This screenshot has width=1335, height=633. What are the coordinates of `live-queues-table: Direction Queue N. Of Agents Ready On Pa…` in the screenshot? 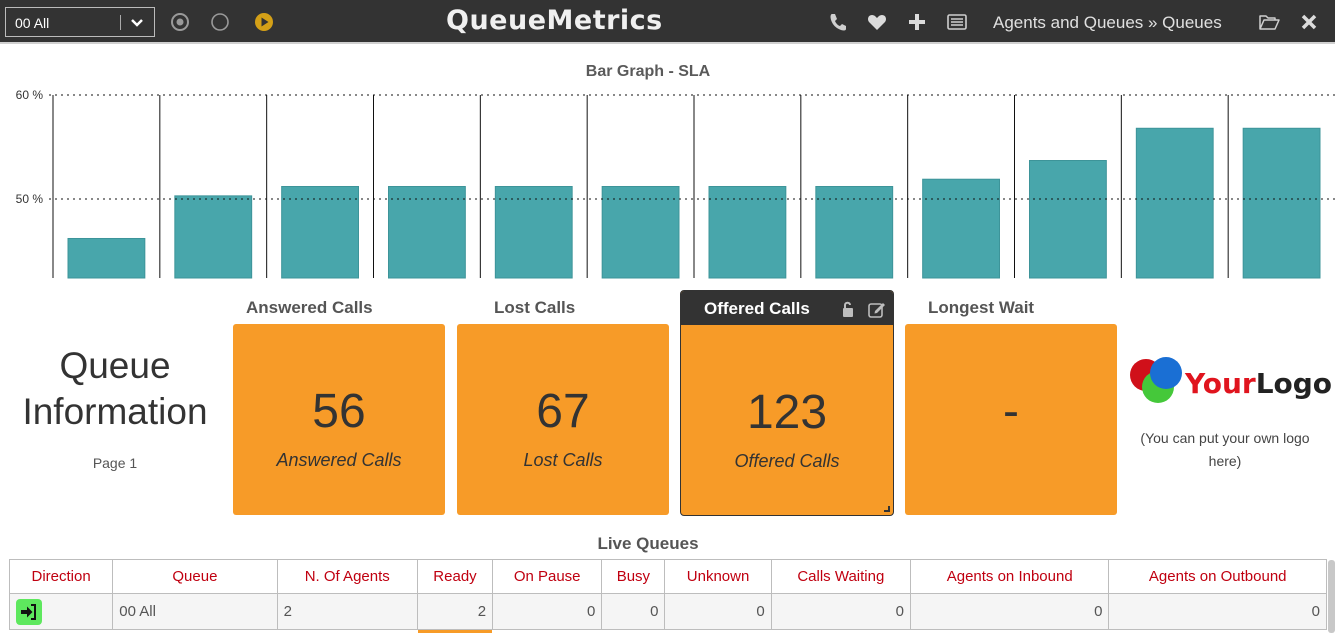 It's located at (667, 596).